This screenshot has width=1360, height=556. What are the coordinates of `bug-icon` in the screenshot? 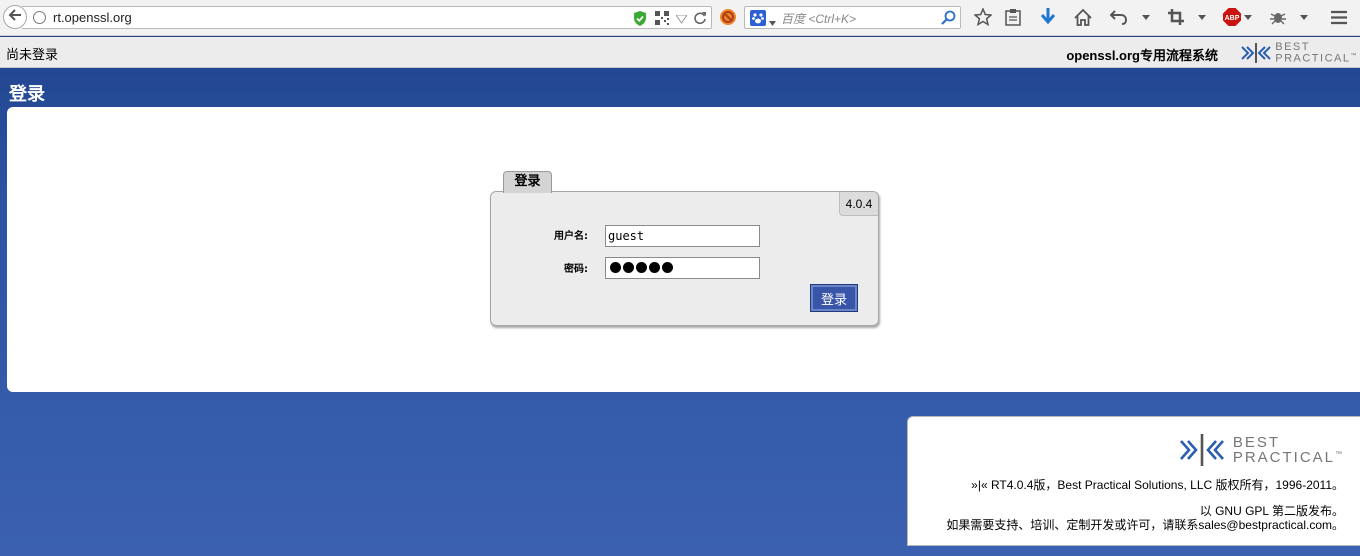 It's located at (1278, 17).